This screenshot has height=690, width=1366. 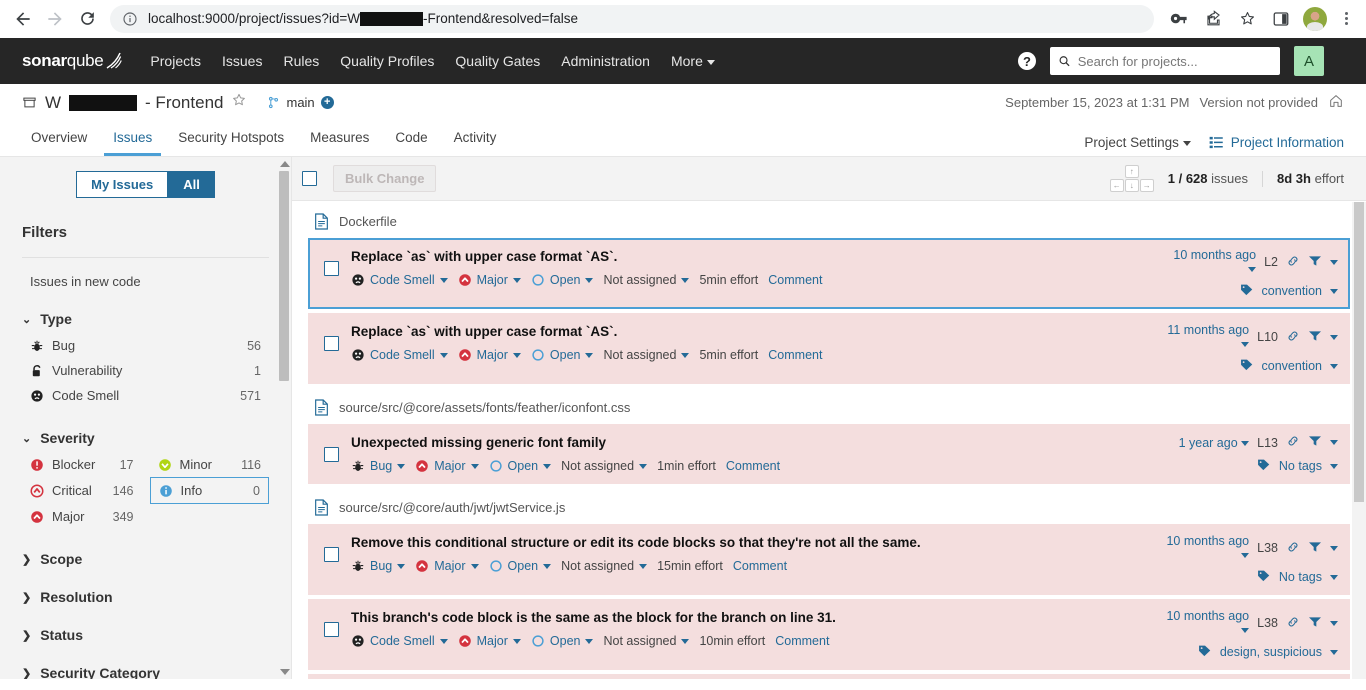 I want to click on avatar: A, so click(x=1309, y=61).